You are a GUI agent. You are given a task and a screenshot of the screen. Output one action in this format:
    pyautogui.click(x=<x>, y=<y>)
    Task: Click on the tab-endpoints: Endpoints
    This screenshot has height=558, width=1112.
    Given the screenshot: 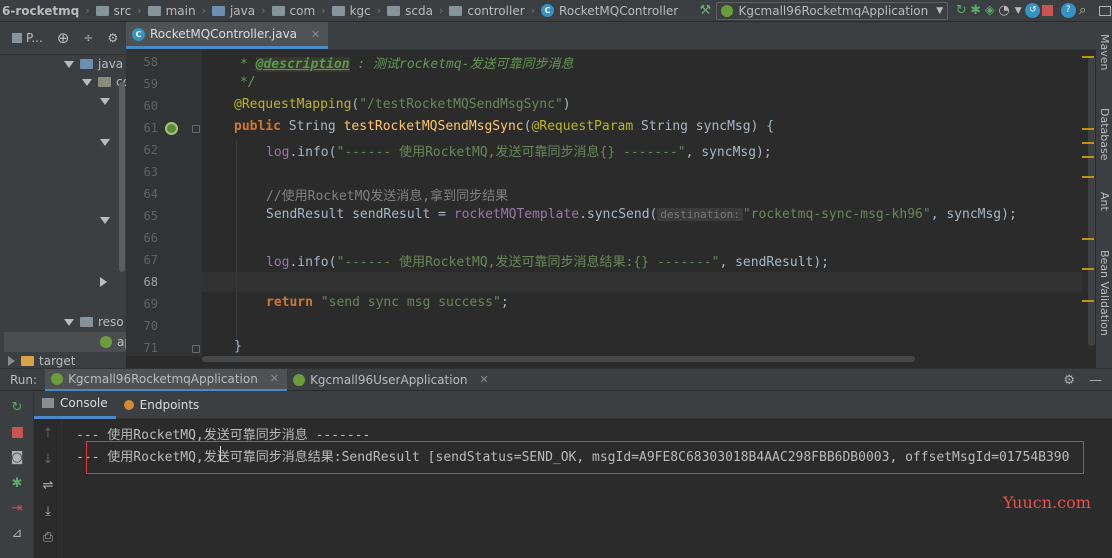 What is the action you would take?
    pyautogui.click(x=162, y=405)
    